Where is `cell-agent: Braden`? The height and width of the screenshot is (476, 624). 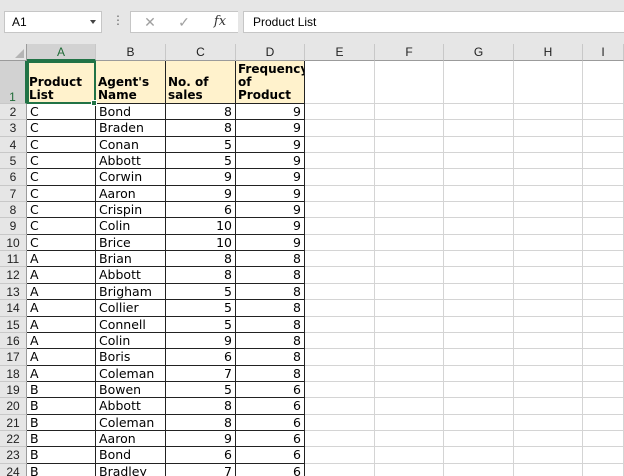
cell-agent: Braden is located at coordinates (131, 128).